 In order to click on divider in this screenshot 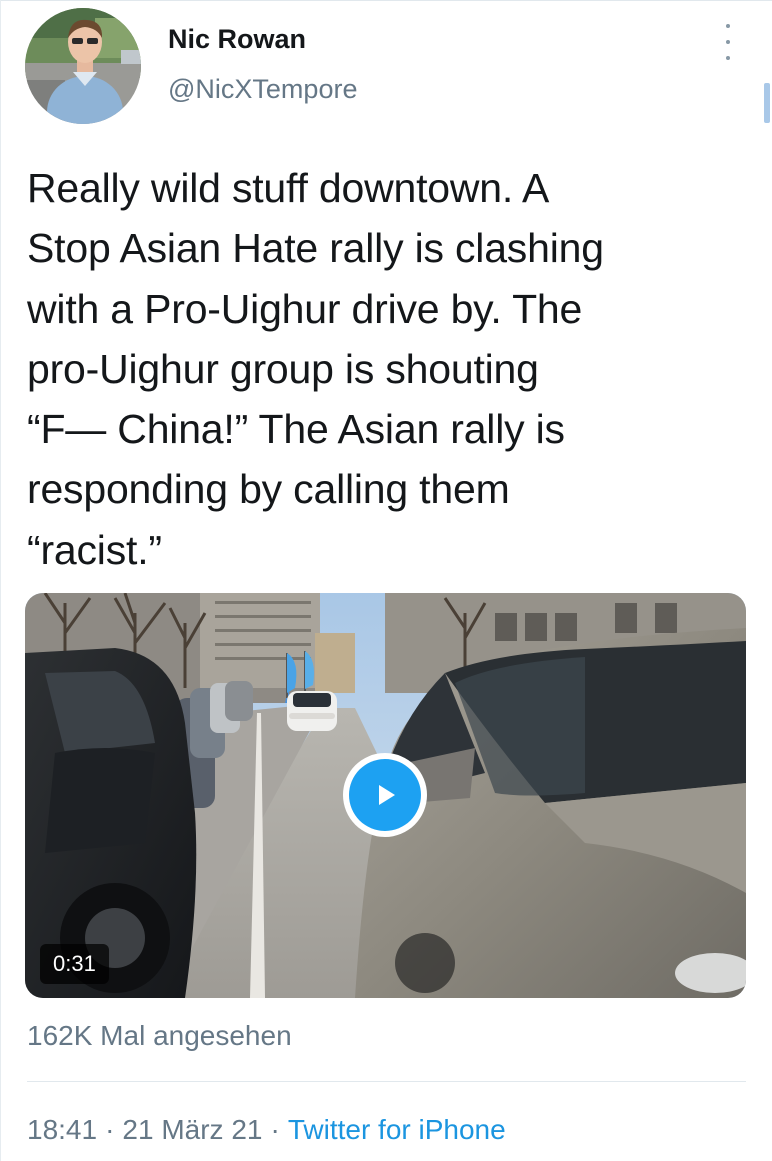, I will do `click(386, 1081)`.